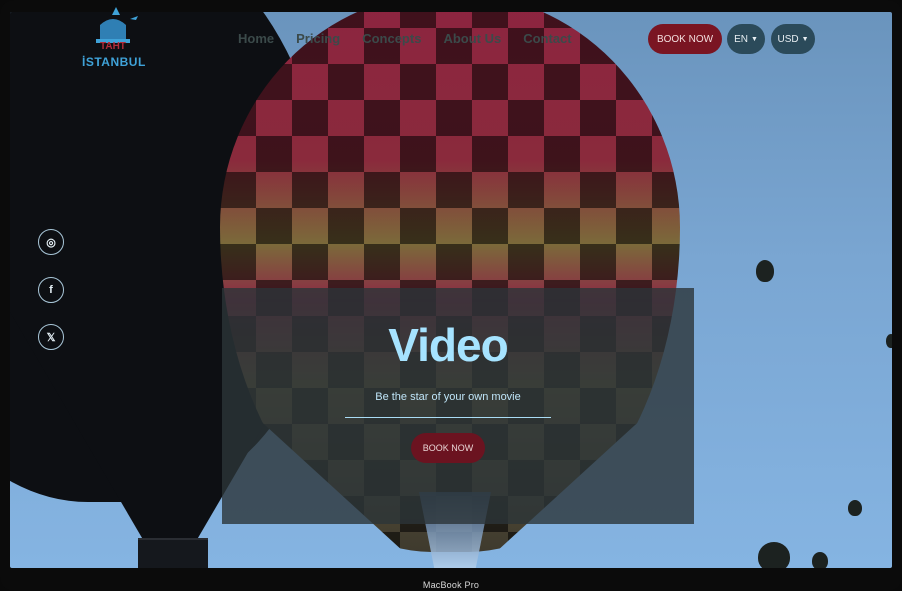 Image resolution: width=902 pixels, height=591 pixels. Describe the element at coordinates (318, 38) in the screenshot. I see `nav-pricing: Pricing` at that location.